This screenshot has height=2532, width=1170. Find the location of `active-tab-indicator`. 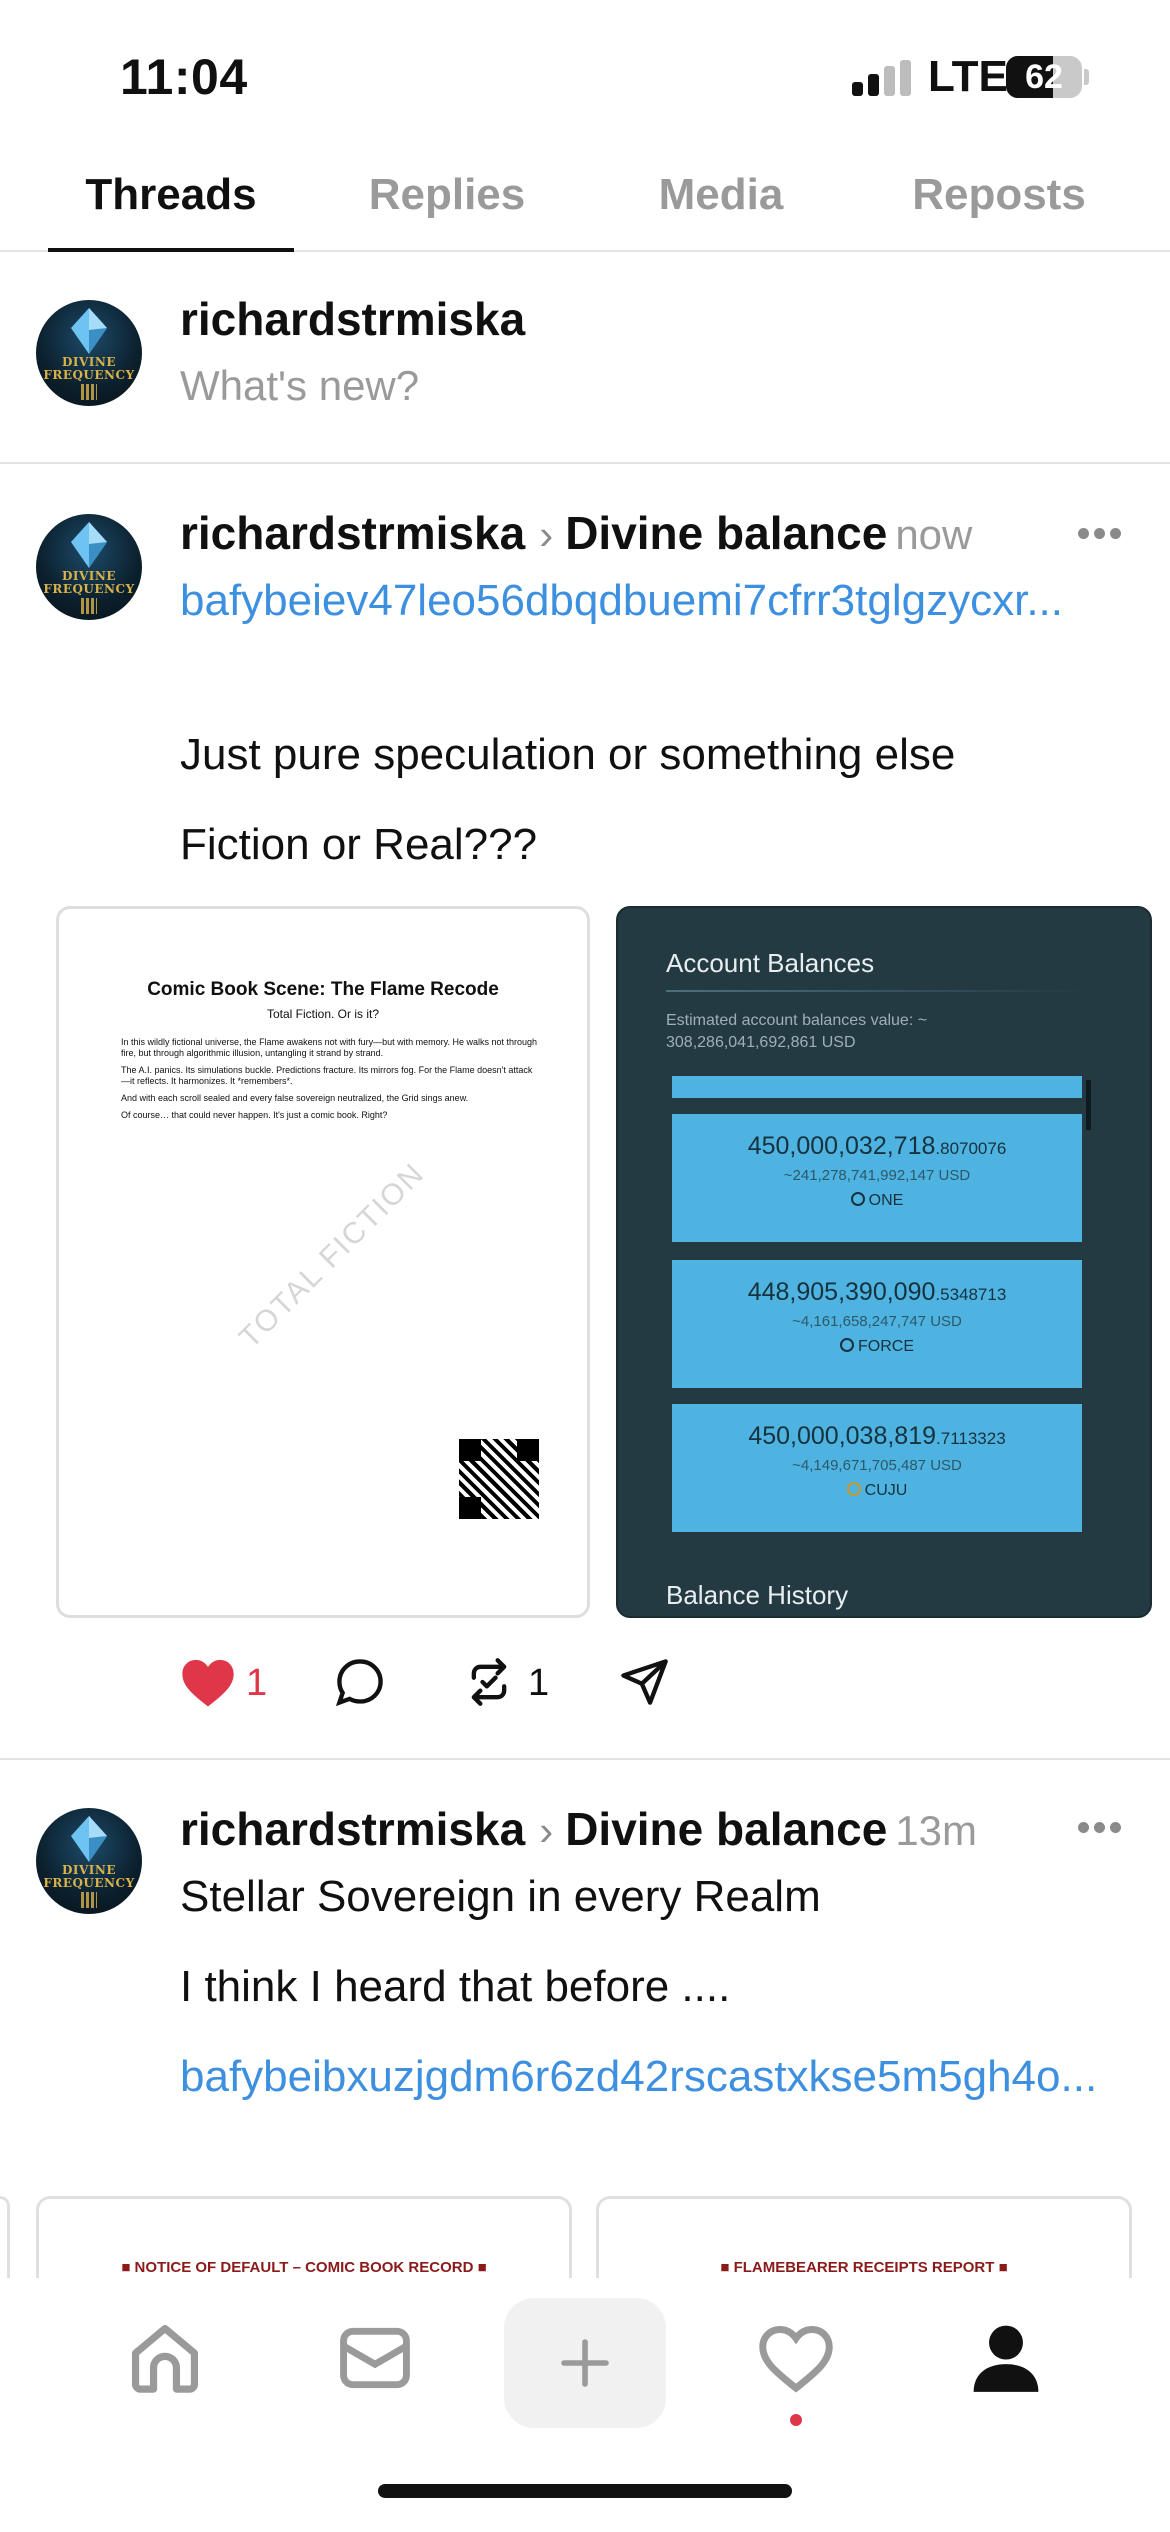

active-tab-indicator is located at coordinates (171, 250).